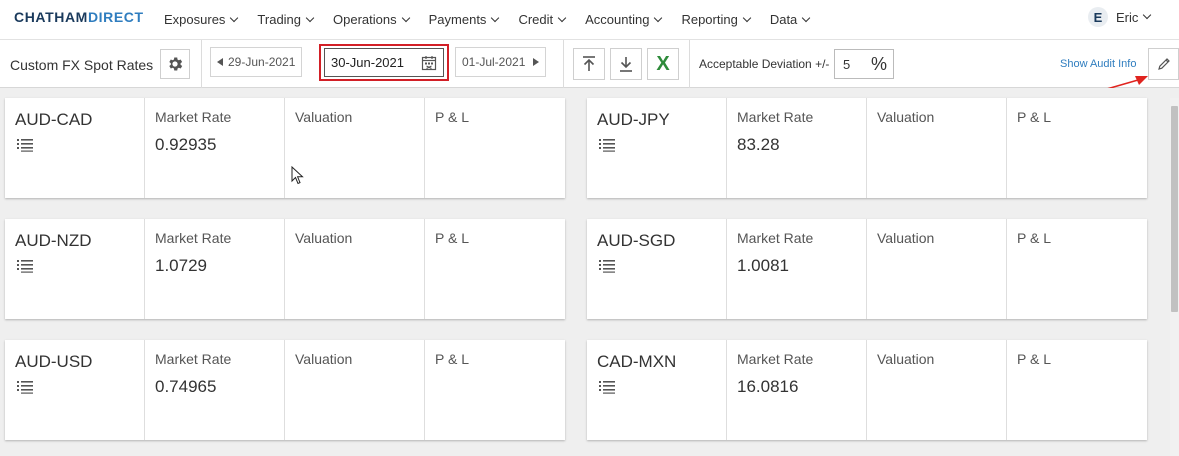  I want to click on previous-date-button: 29-Jun-2021, so click(256, 62).